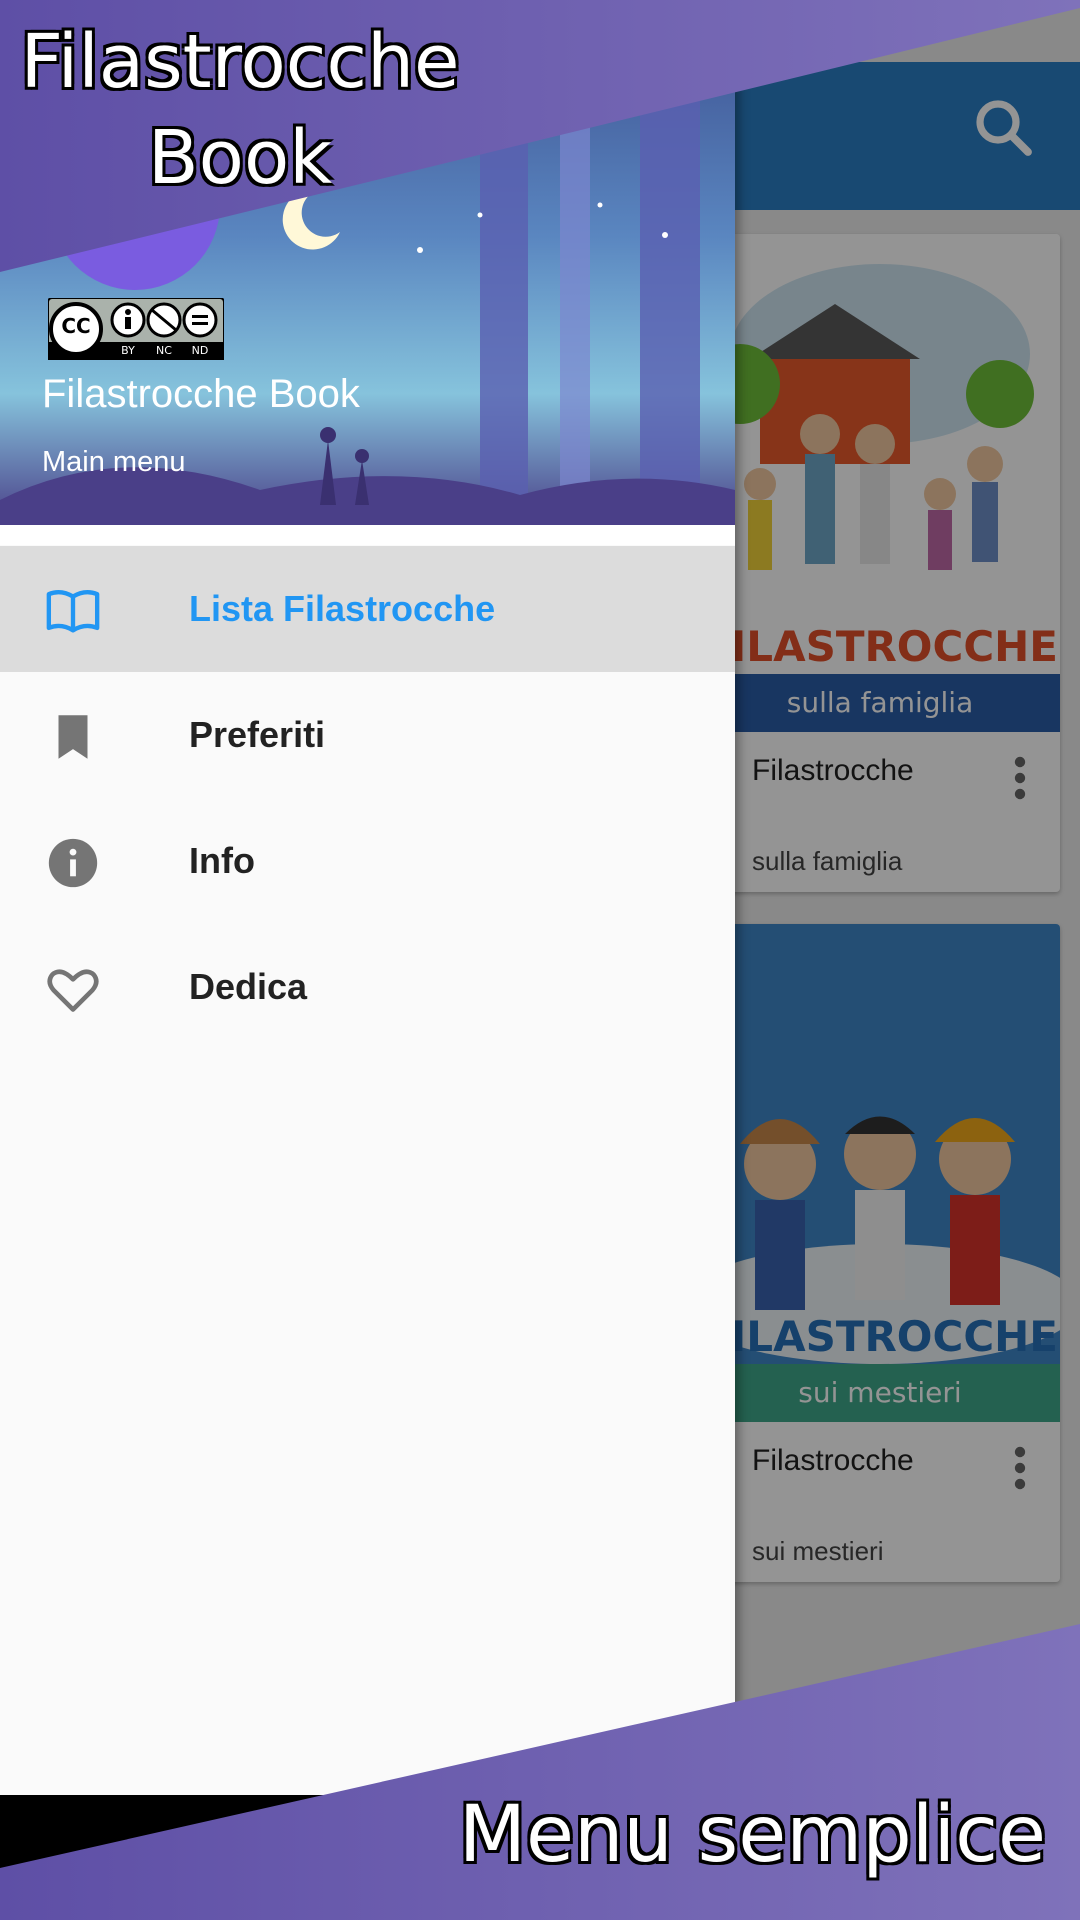 The height and width of the screenshot is (1920, 1080). Describe the element at coordinates (367, 535) in the screenshot. I see `header-divider` at that location.